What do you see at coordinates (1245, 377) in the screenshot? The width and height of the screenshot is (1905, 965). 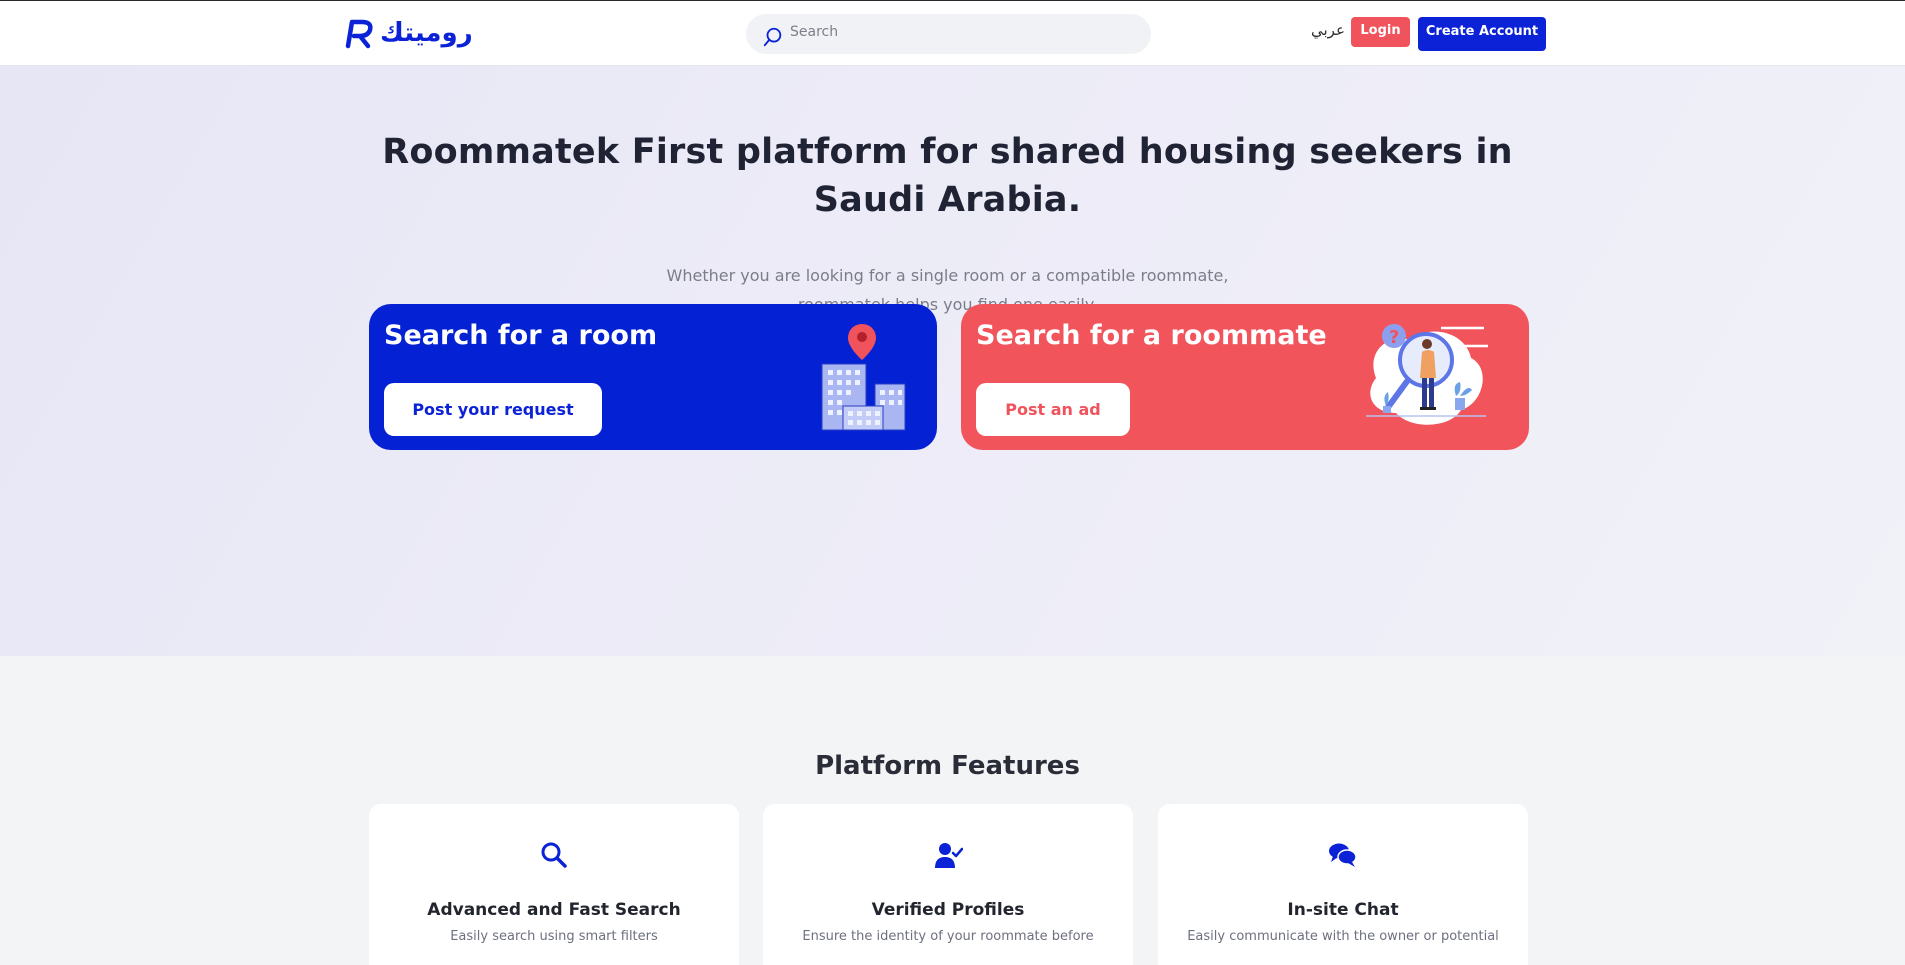 I see `search-roommate-card: Search for a roommate Post an ad ?` at bounding box center [1245, 377].